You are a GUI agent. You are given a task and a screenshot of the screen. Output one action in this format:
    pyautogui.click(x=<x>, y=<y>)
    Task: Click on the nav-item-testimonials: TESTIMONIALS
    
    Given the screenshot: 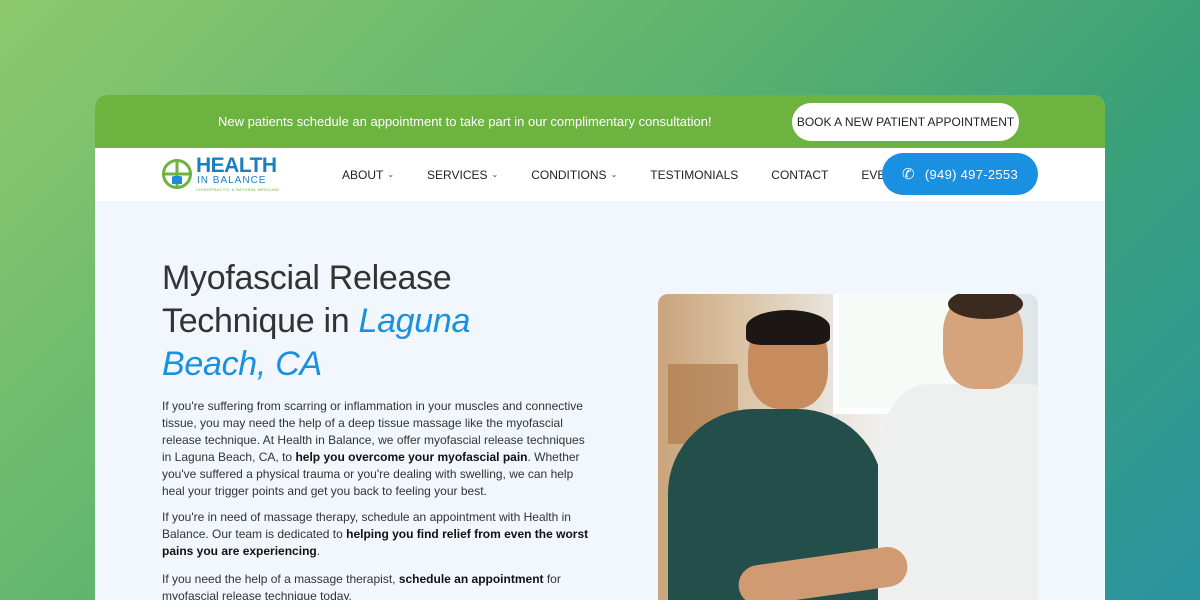 What is the action you would take?
    pyautogui.click(x=694, y=175)
    